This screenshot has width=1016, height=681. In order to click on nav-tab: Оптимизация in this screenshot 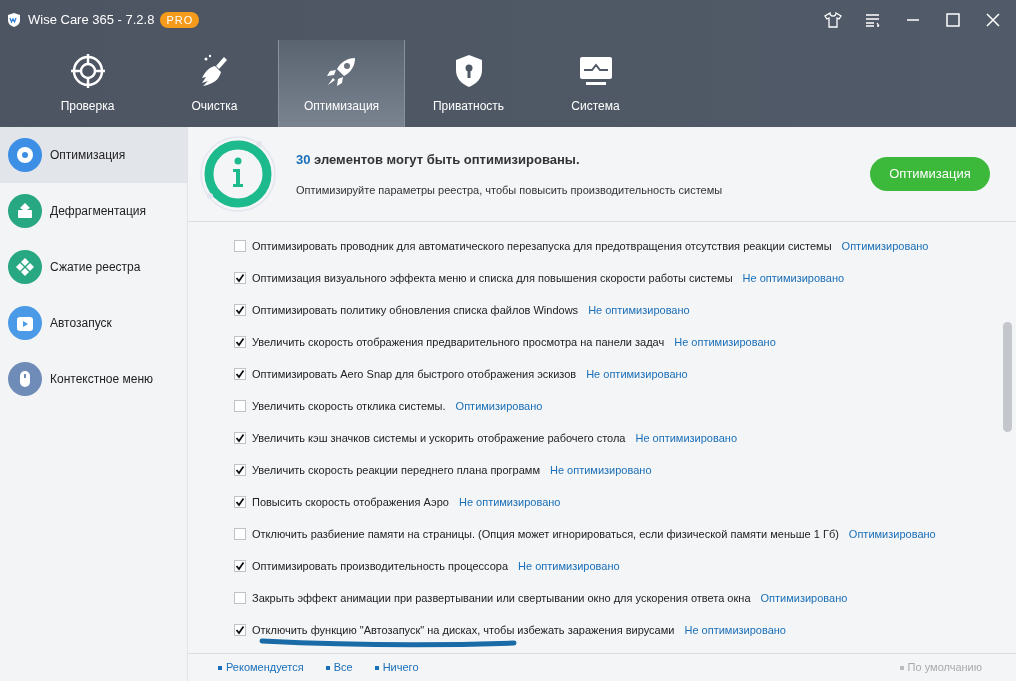, I will do `click(341, 83)`.